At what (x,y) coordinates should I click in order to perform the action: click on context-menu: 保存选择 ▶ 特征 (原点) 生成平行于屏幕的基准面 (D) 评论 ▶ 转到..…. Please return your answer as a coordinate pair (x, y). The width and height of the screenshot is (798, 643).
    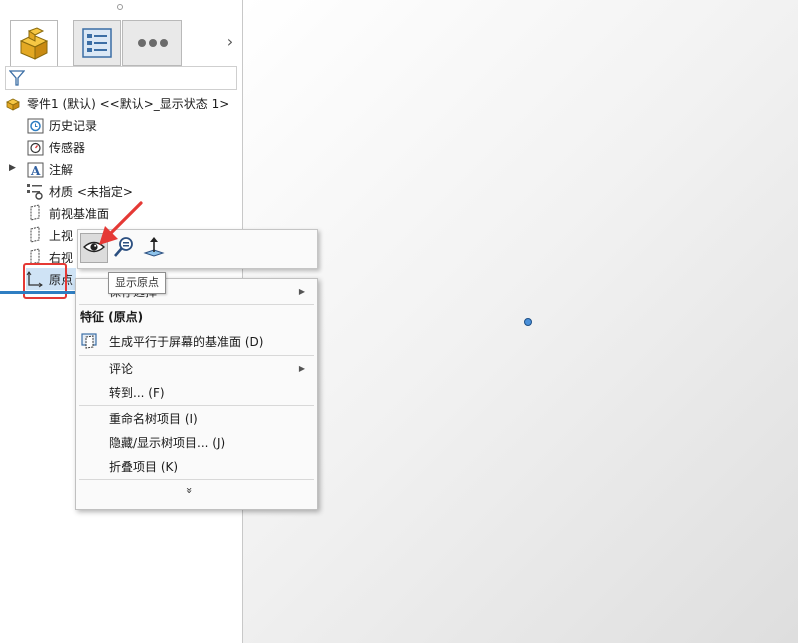
    Looking at the image, I should click on (196, 394).